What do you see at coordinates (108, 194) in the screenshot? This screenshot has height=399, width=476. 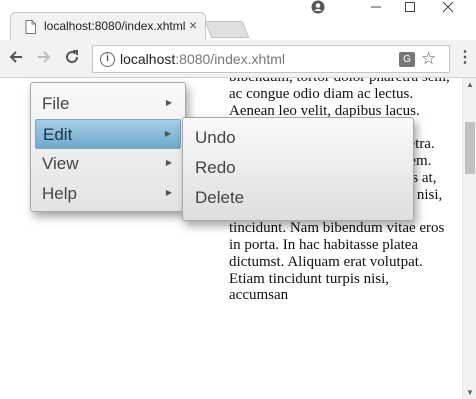 I see `menu-item-help: Help ▶` at bounding box center [108, 194].